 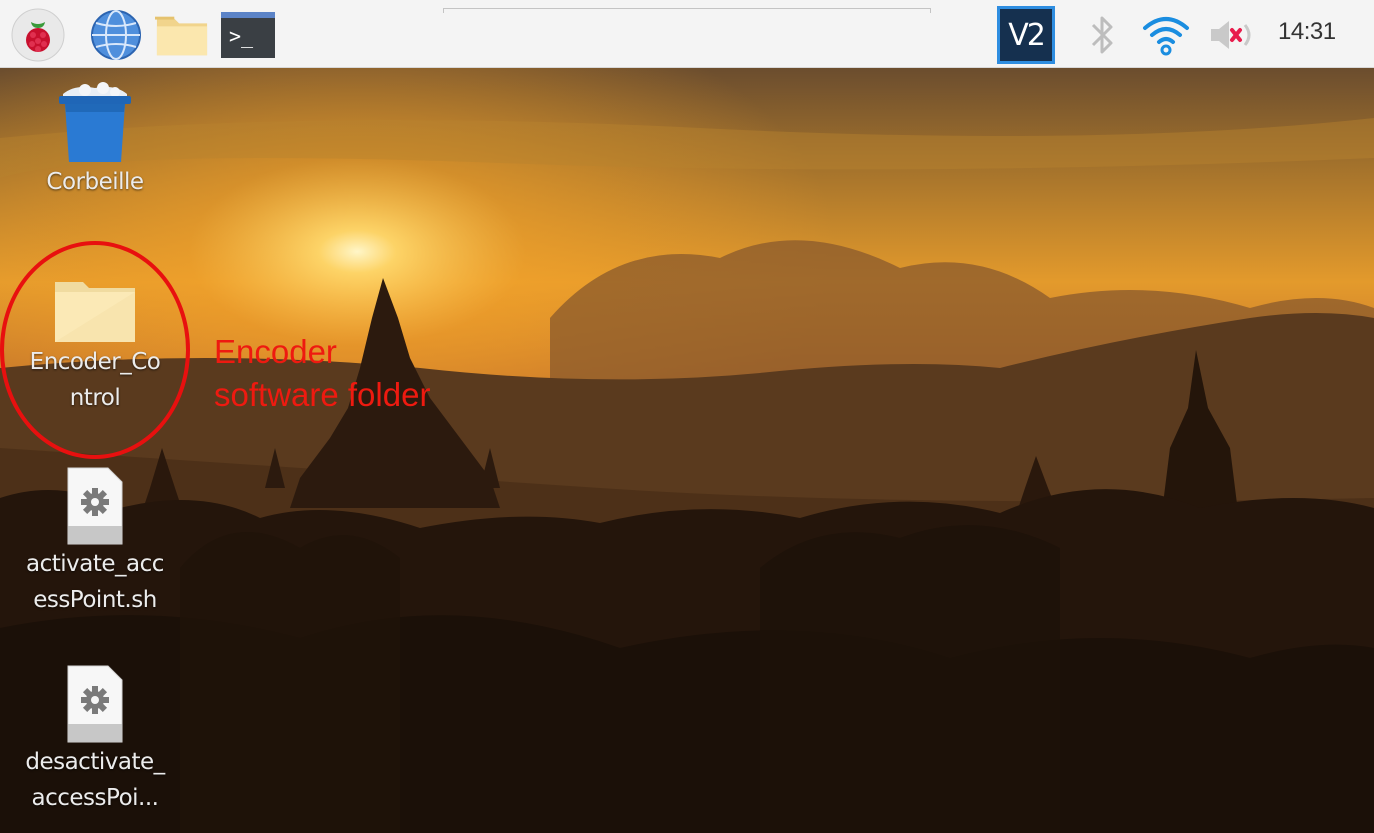 I want to click on trash-icon, so click(x=95, y=122).